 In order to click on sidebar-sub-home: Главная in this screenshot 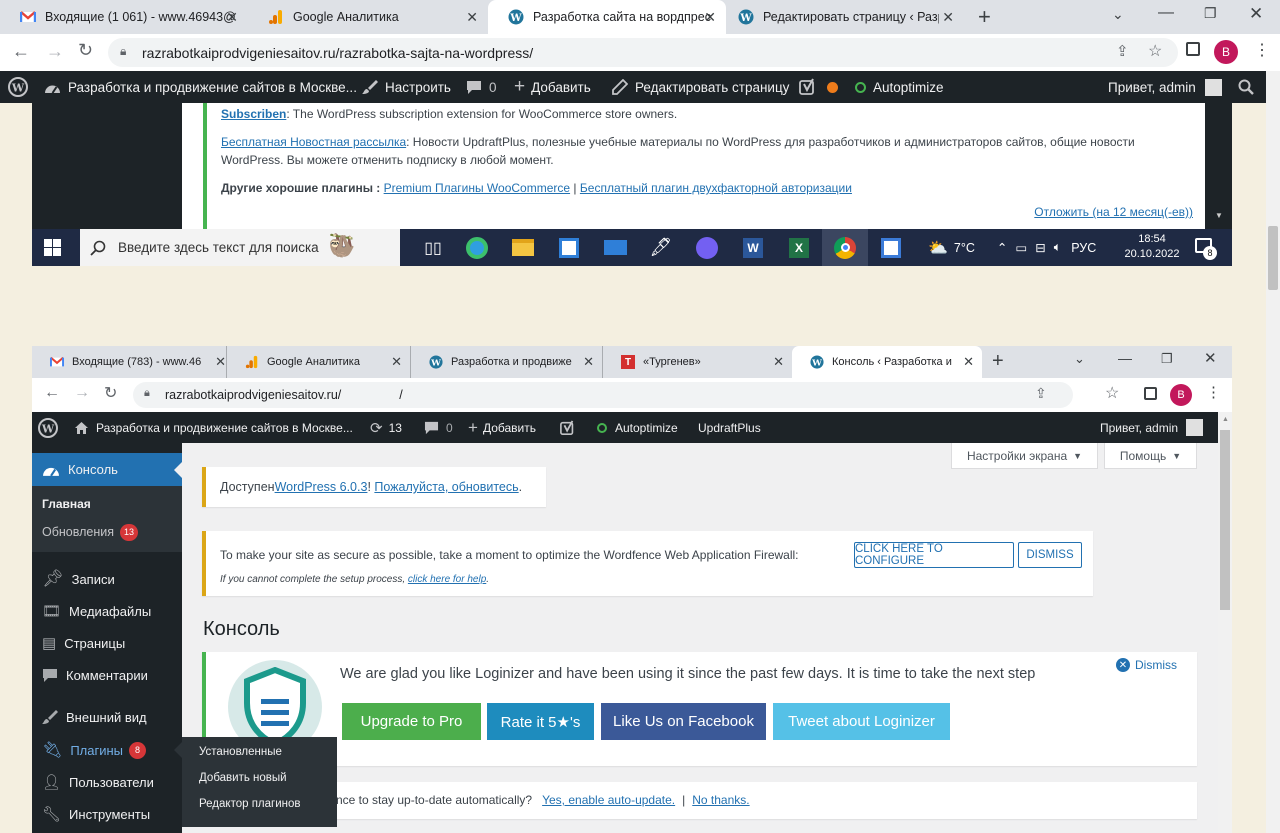, I will do `click(107, 504)`.